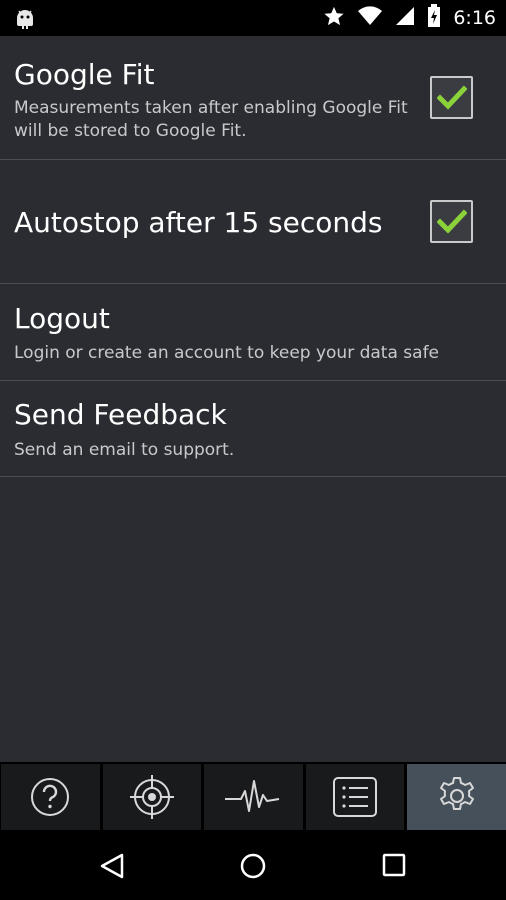  I want to click on setting-autostop: Autostop after 15 seconds, so click(253, 222).